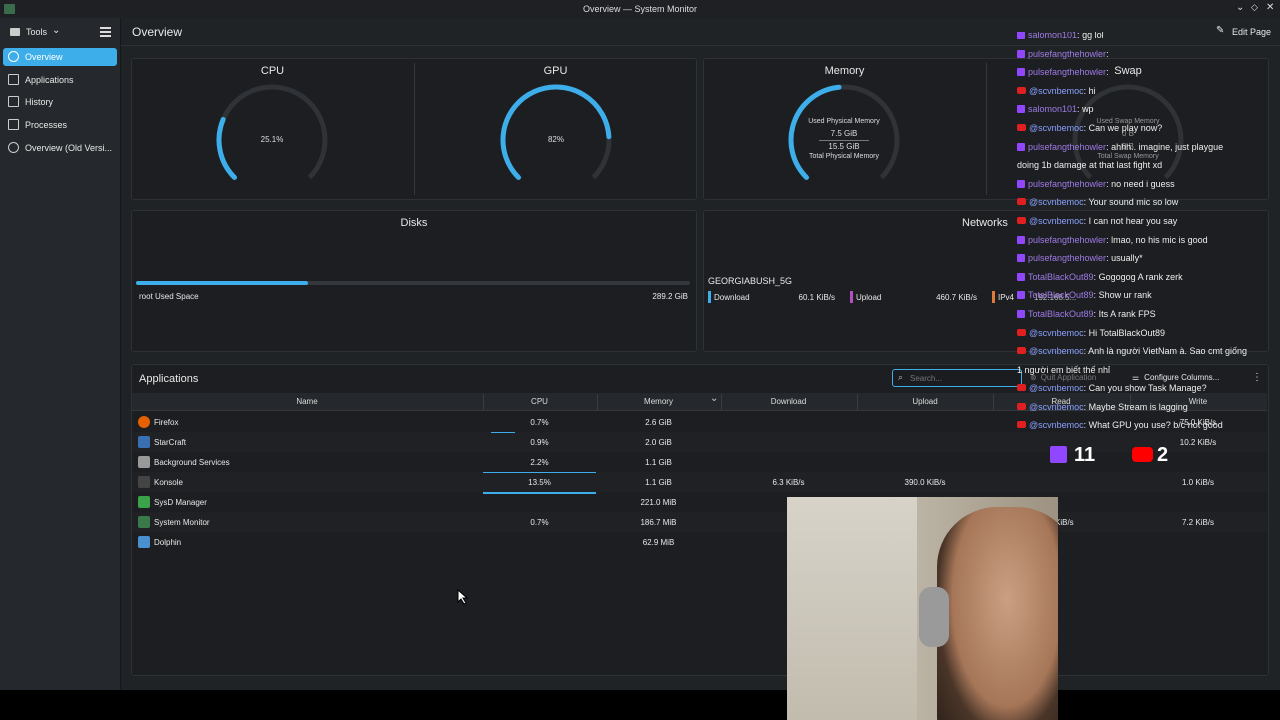 This screenshot has width=1280, height=720. What do you see at coordinates (709, 297) in the screenshot?
I see `download-legend-swatch` at bounding box center [709, 297].